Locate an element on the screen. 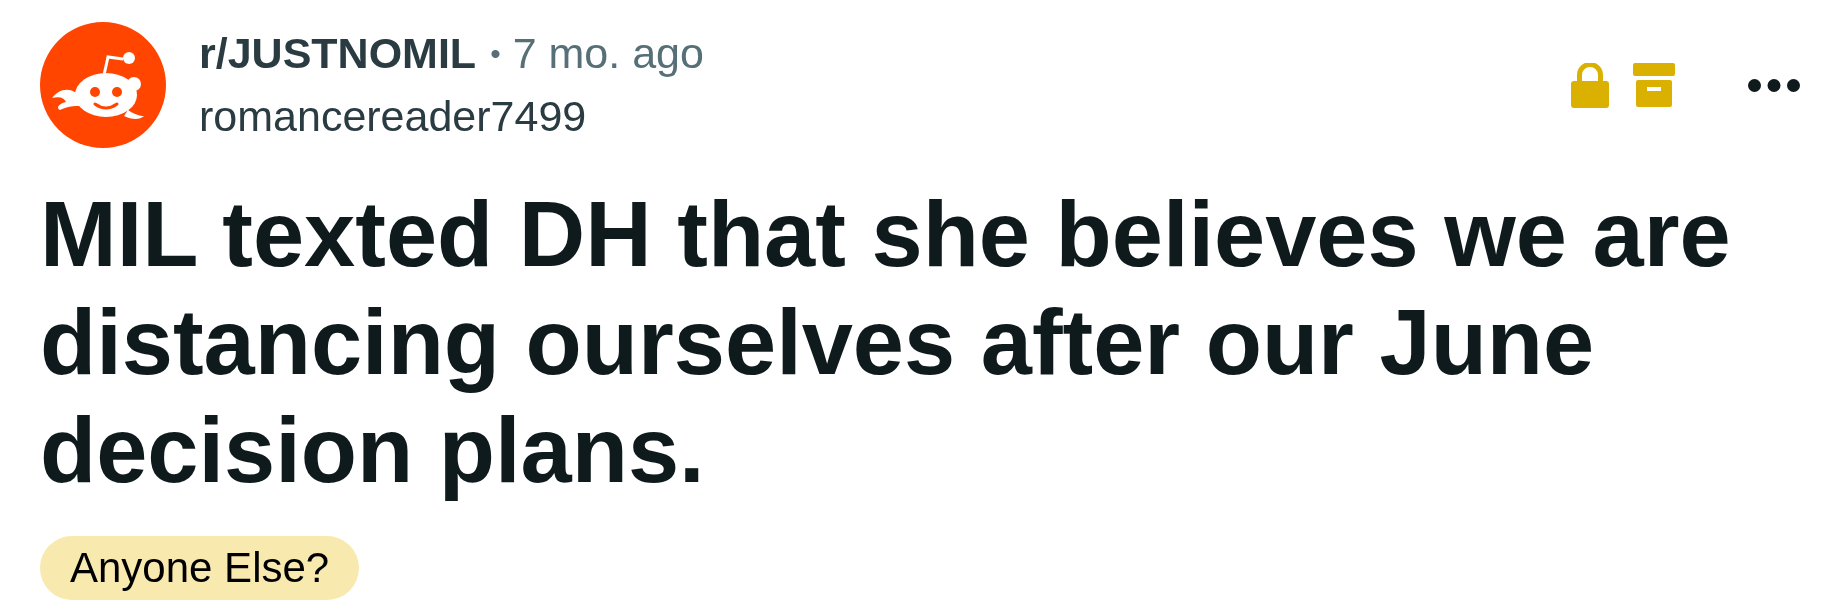 This screenshot has height=615, width=1838. post-flair: Anyone Else? is located at coordinates (200, 568).